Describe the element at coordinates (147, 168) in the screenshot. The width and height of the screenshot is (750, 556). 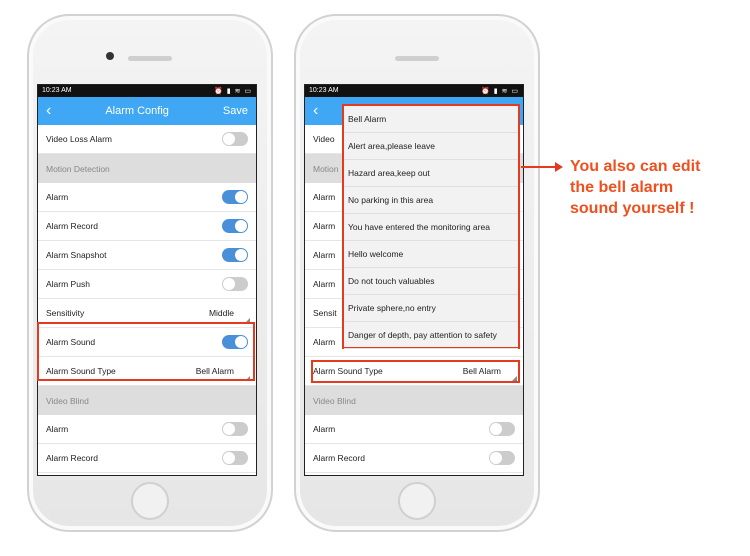
I see `section-header: Motion Detection` at that location.